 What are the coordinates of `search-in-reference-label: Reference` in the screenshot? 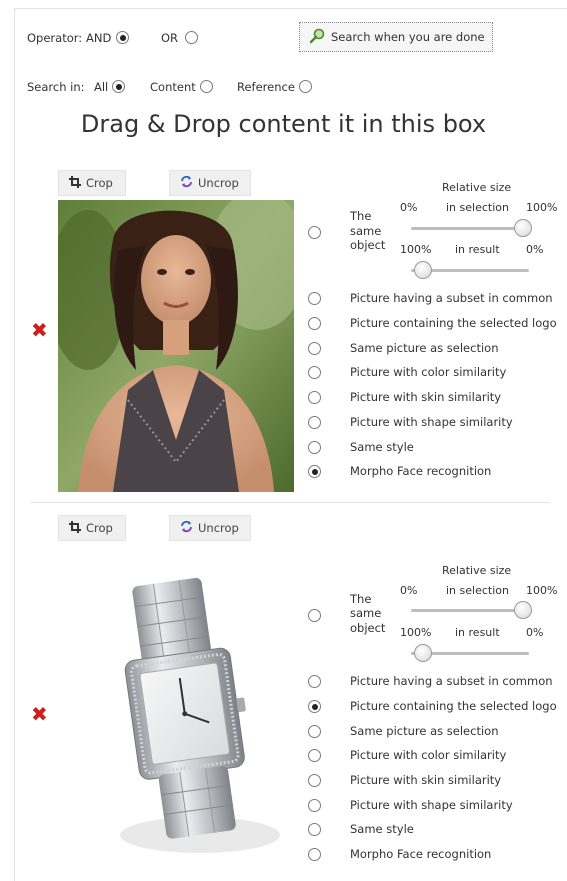 It's located at (266, 87).